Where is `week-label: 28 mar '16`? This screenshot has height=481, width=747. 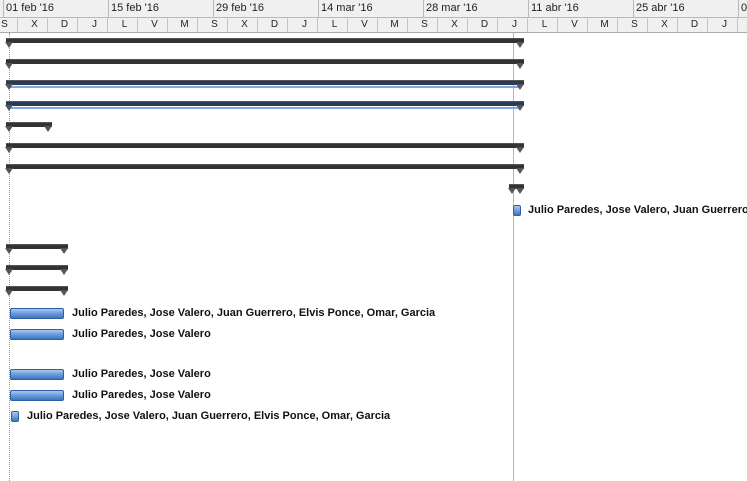 week-label: 28 mar '16 is located at coordinates (452, 8).